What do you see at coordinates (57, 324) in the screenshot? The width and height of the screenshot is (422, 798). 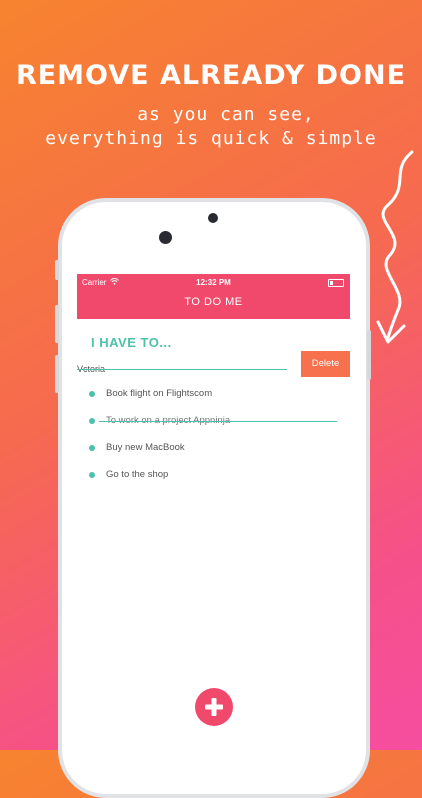 I see `phone-volume-up` at bounding box center [57, 324].